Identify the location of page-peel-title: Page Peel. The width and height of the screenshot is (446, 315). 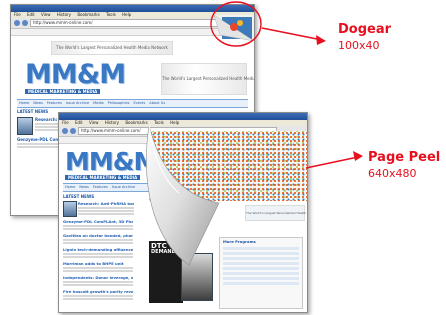
(404, 157).